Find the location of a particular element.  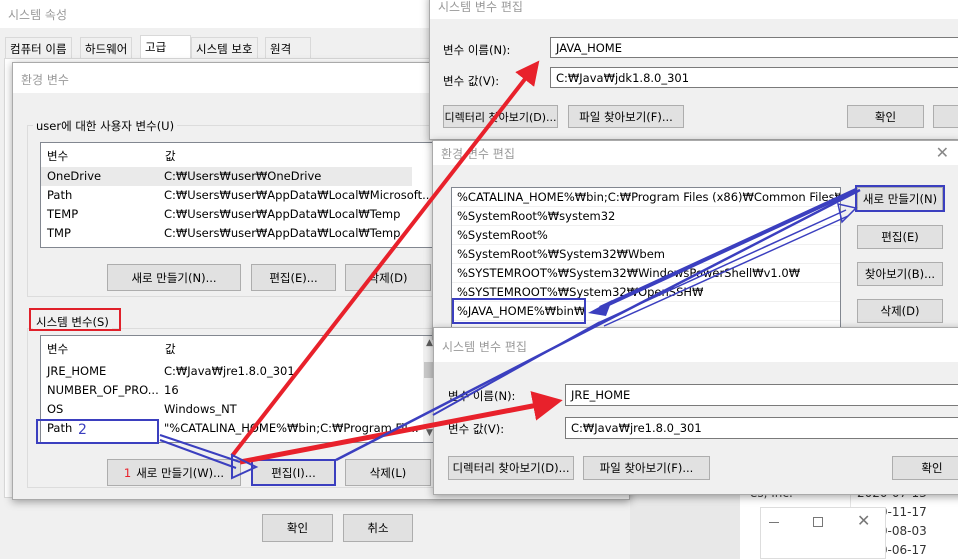

table-row: OneDrive C:₩Users₩user₩OneDrive is located at coordinates (226, 176).